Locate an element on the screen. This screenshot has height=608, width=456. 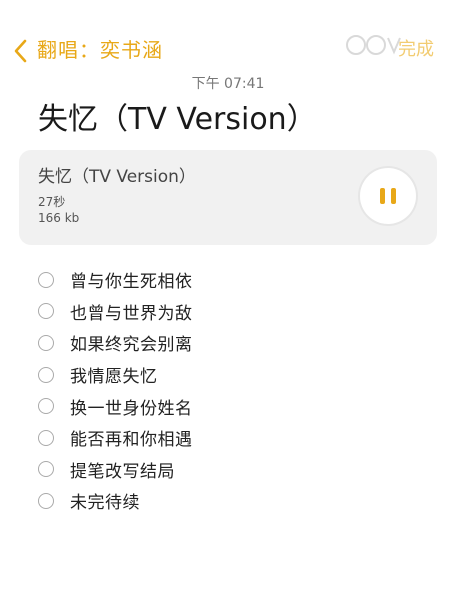
checklist-item: 能否再和你相遇 is located at coordinates (115, 438).